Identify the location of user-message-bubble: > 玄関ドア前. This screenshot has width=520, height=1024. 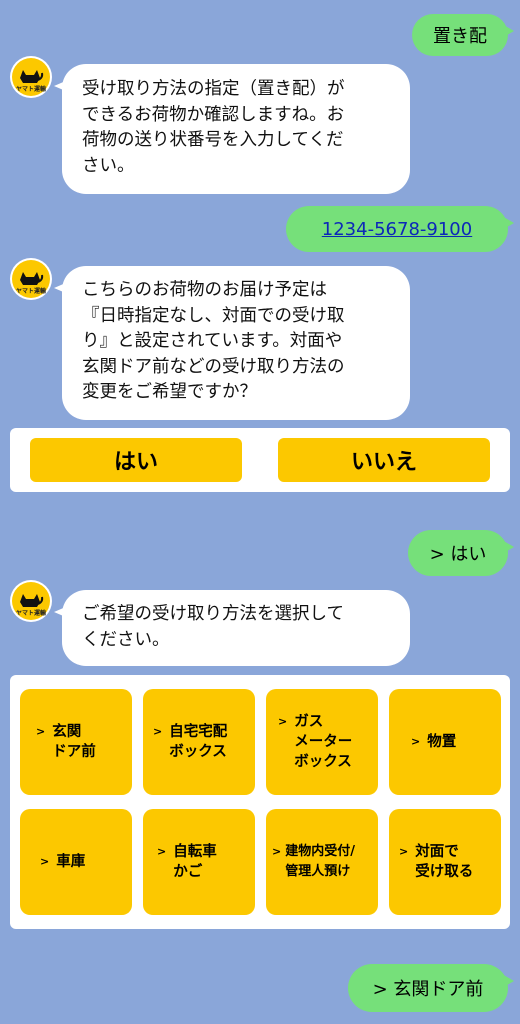
(431, 988).